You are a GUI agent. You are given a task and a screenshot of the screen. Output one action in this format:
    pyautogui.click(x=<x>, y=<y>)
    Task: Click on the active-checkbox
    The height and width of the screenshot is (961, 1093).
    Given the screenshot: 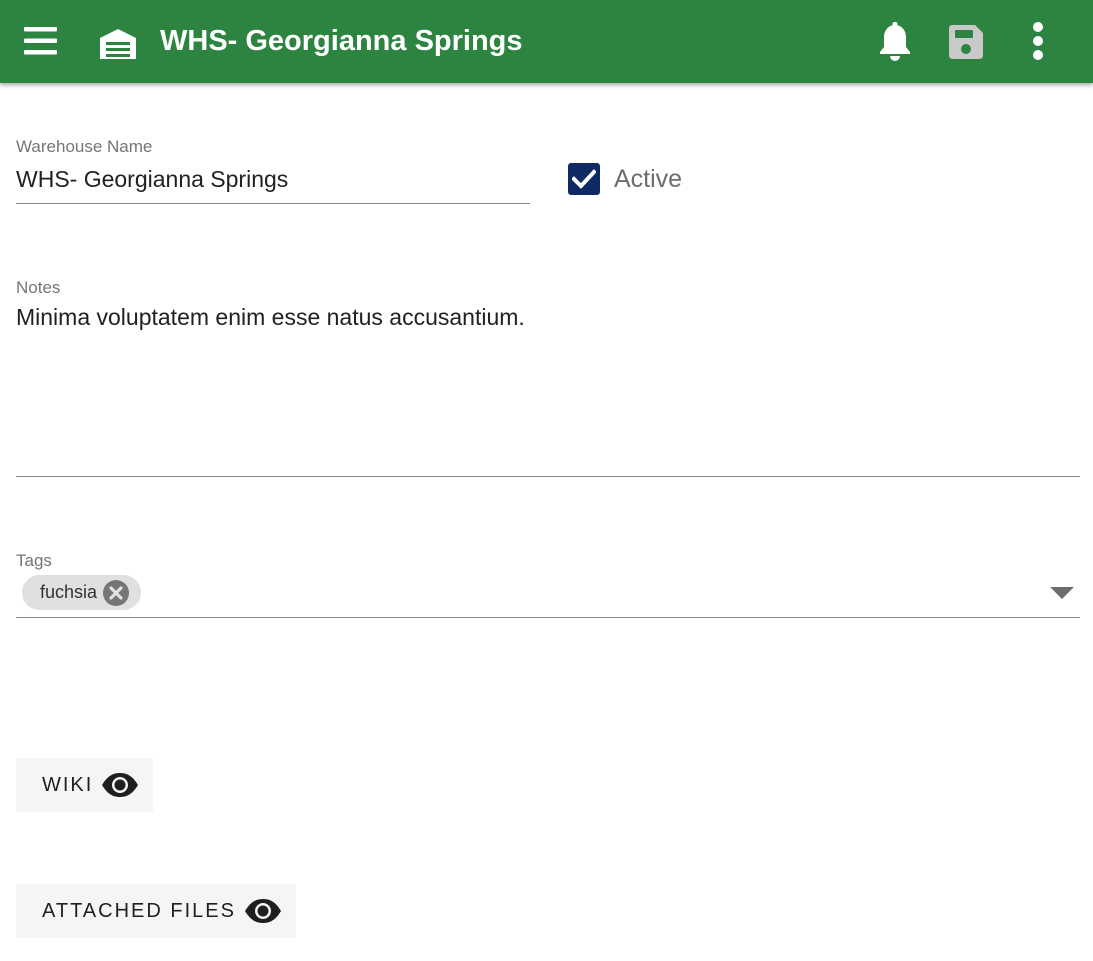 What is the action you would take?
    pyautogui.click(x=584, y=179)
    